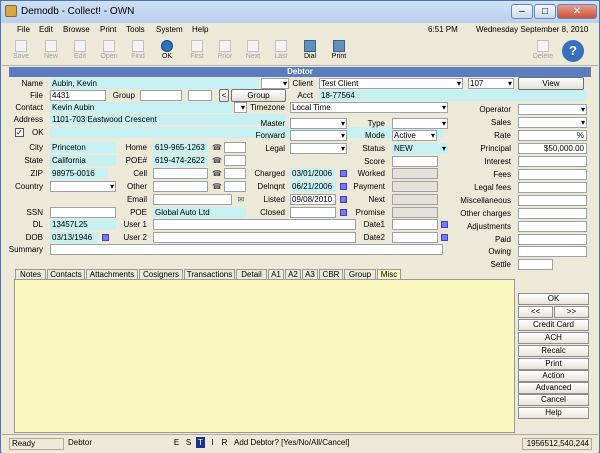 The width and height of the screenshot is (600, 453). What do you see at coordinates (154, 83) in the screenshot?
I see `name-field: Aubin, Kevin` at bounding box center [154, 83].